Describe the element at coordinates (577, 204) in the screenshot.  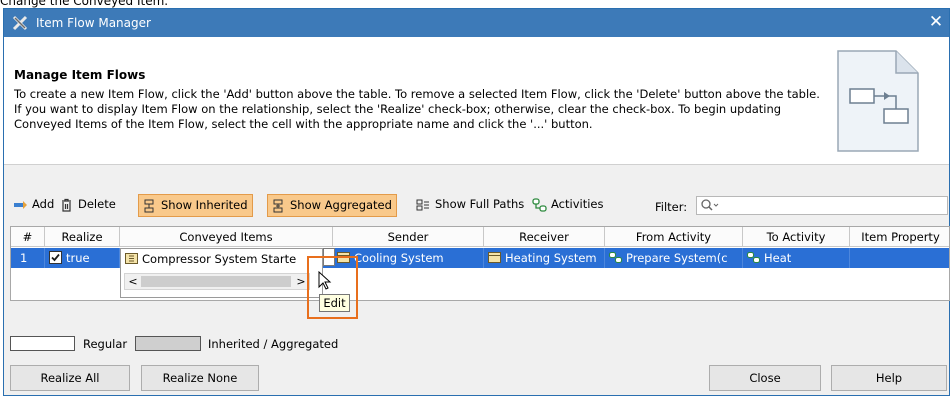
I see `activities-label: Activities` at that location.